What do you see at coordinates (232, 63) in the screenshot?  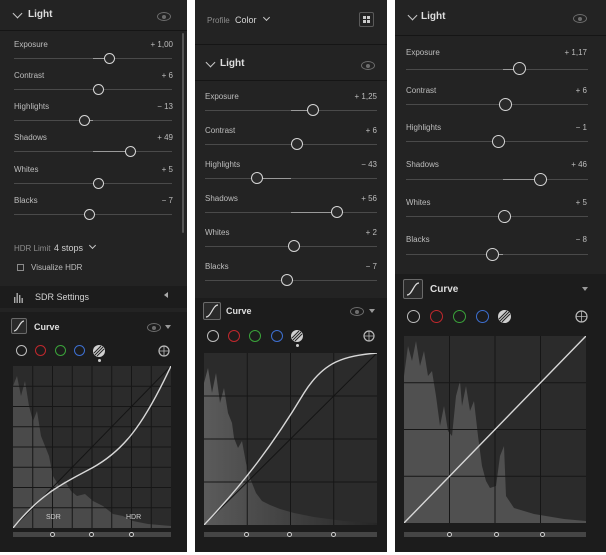 I see `light-section-title: Light` at bounding box center [232, 63].